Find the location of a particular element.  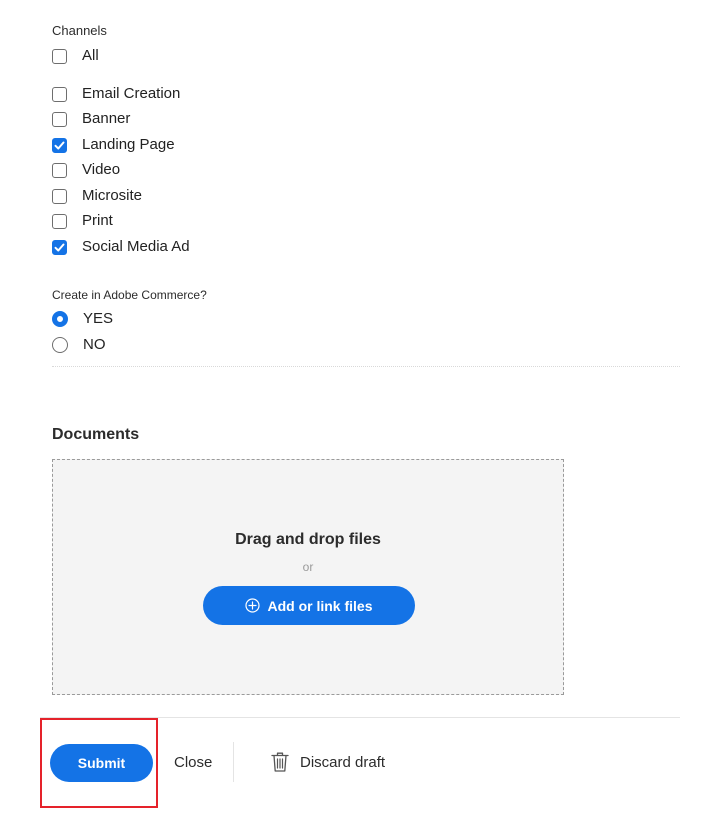

trash-icon is located at coordinates (280, 762).